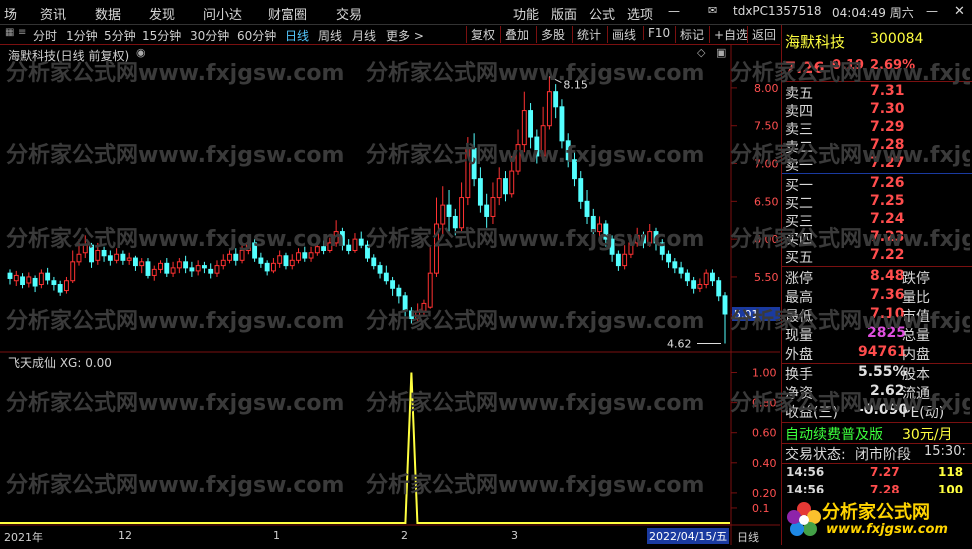 The image size is (972, 549). I want to click on toolbar-adjust: 复权, so click(480, 34).